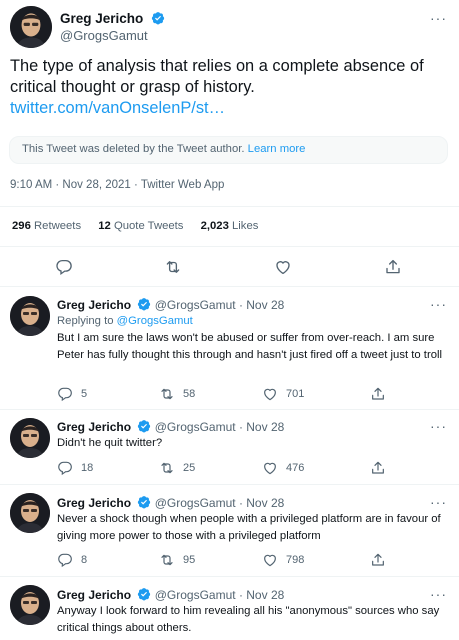 Image resolution: width=459 pixels, height=640 pixels. I want to click on reply-button: 8, so click(72, 560).